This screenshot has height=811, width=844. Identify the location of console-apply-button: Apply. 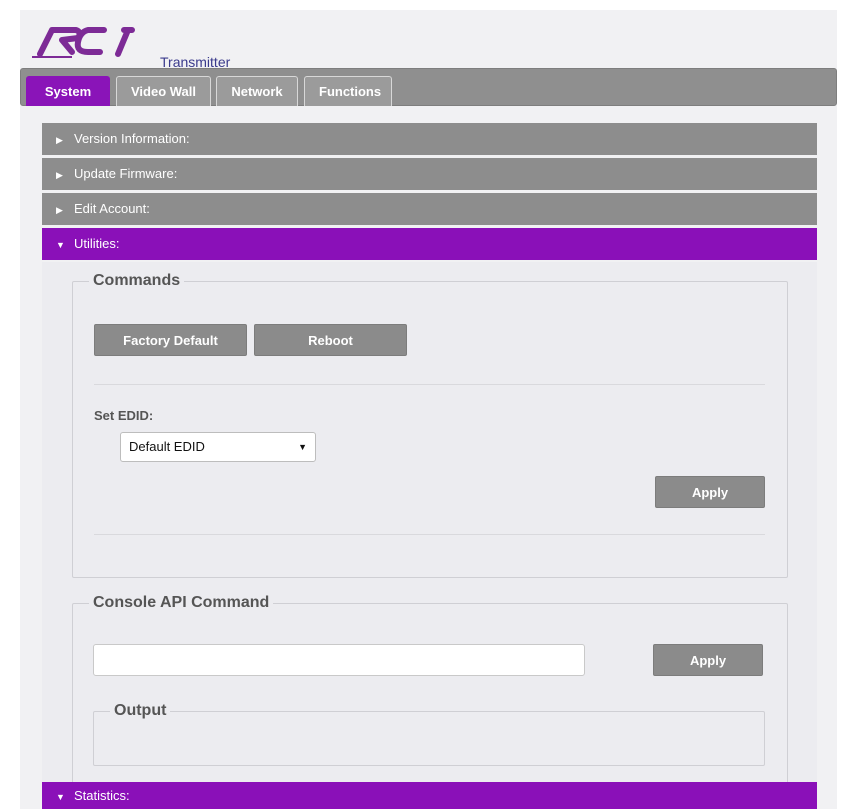
(708, 660).